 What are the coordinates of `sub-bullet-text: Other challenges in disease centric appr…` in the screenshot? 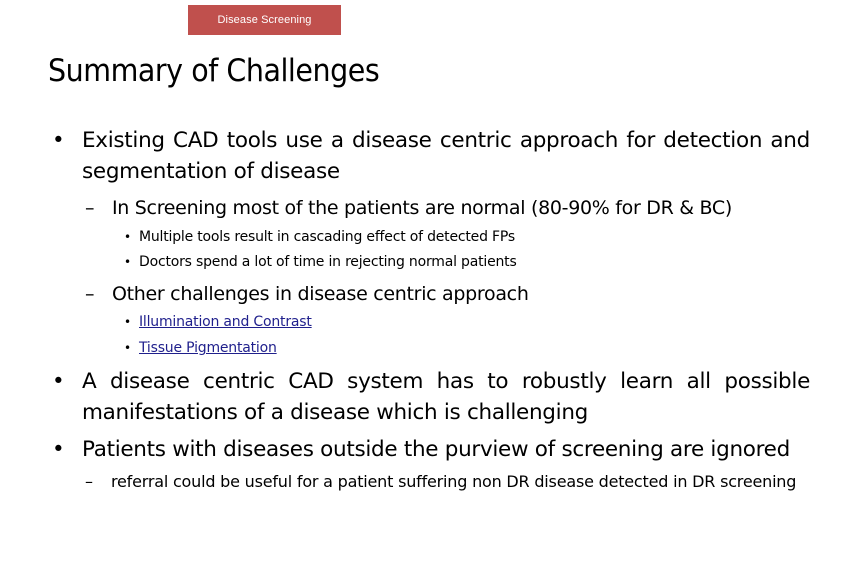 It's located at (320, 294).